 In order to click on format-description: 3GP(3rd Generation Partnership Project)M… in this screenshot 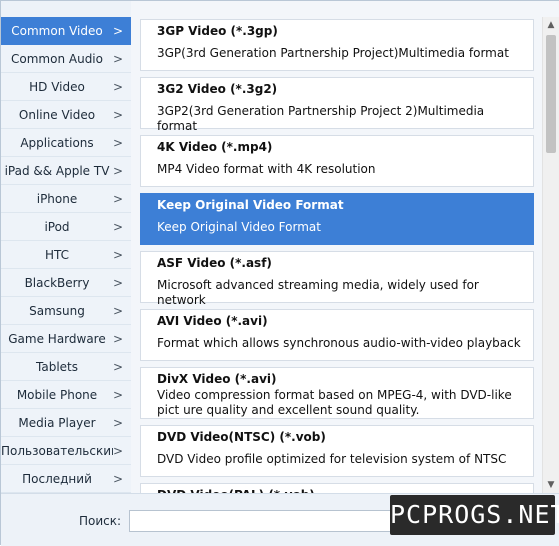, I will do `click(333, 53)`.